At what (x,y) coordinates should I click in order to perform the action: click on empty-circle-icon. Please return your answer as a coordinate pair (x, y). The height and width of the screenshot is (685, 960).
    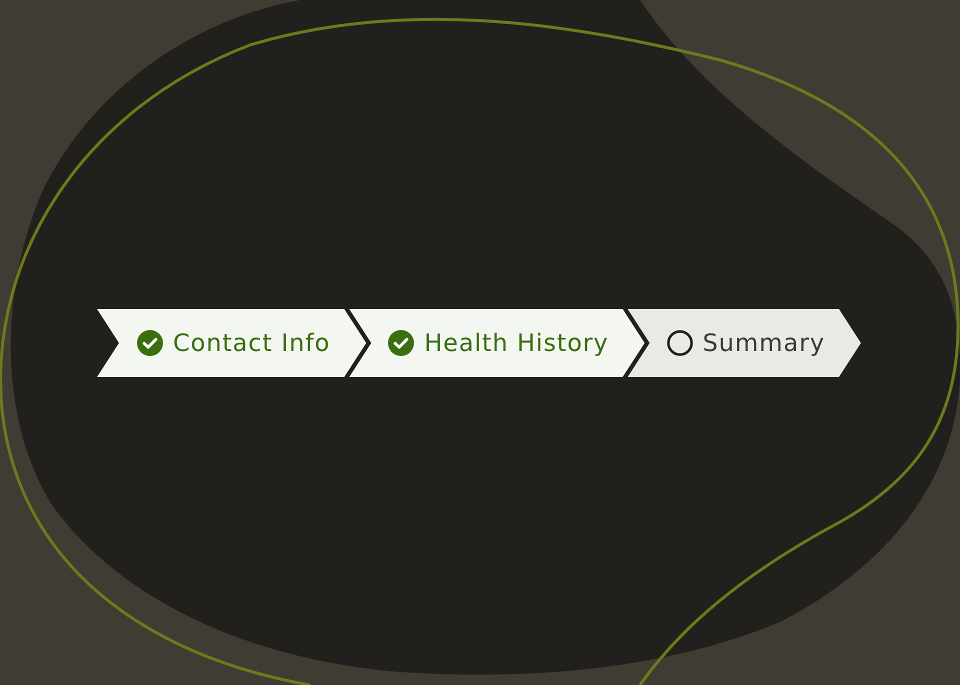
    Looking at the image, I should click on (679, 343).